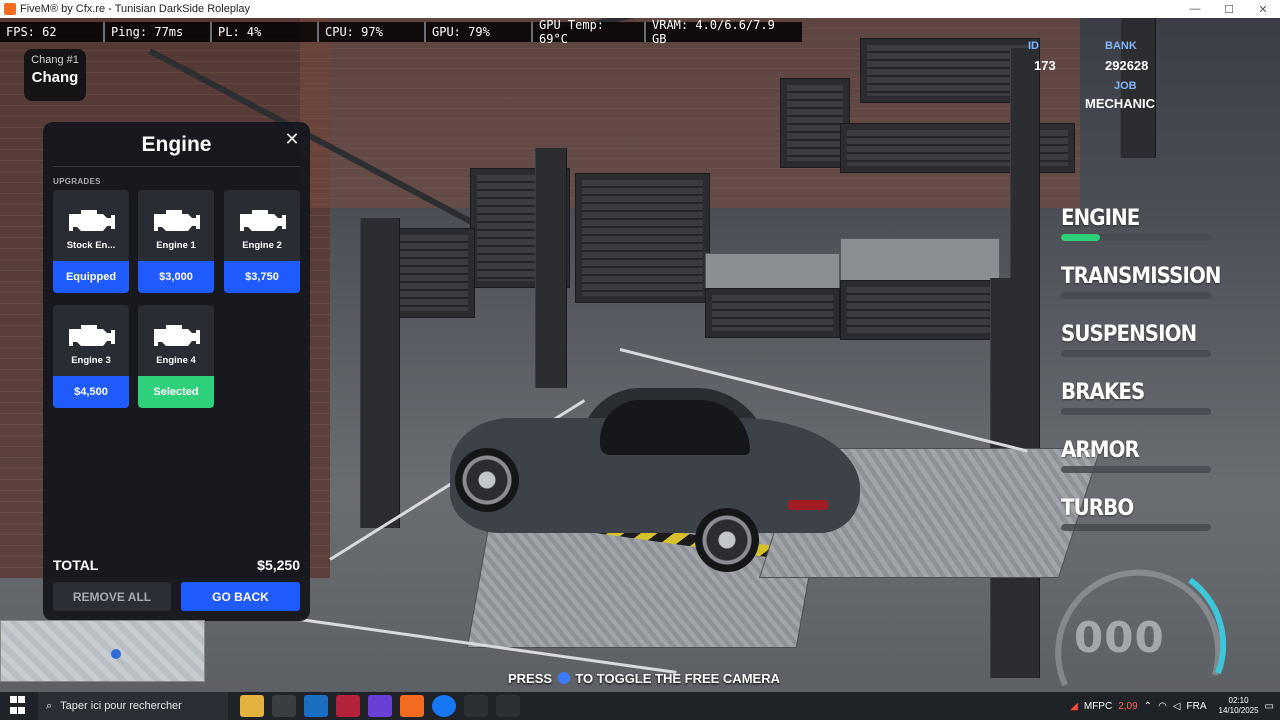 This screenshot has width=1280, height=720. Describe the element at coordinates (1100, 218) in the screenshot. I see `category-label: ENGINE` at that location.